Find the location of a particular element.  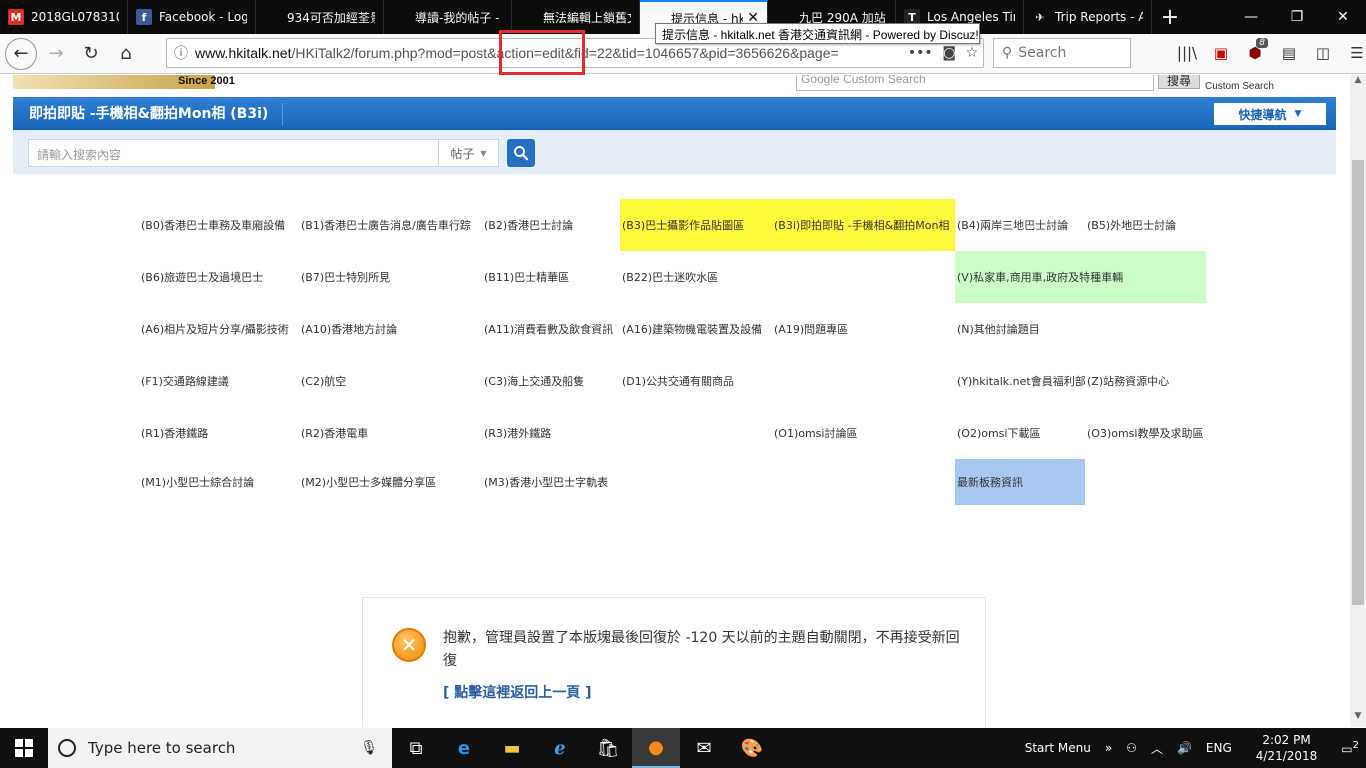

tab-title: 934可否加經荃景圍去 is located at coordinates (331, 17).